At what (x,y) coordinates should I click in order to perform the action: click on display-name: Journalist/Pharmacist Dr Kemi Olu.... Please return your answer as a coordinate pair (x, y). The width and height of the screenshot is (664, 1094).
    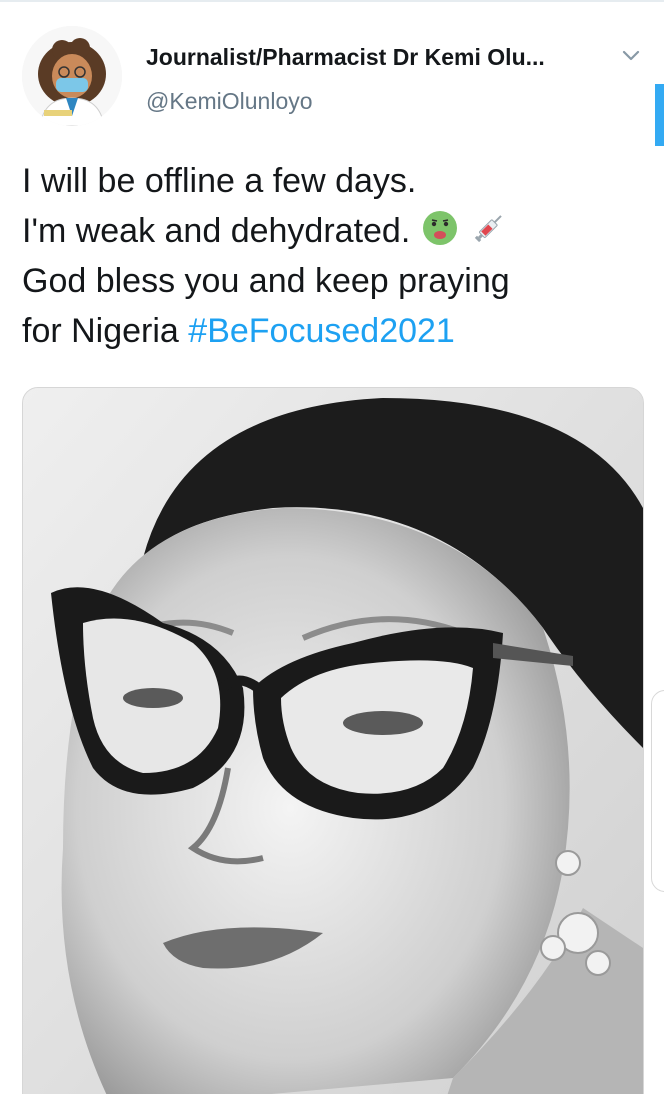
    Looking at the image, I should click on (381, 57).